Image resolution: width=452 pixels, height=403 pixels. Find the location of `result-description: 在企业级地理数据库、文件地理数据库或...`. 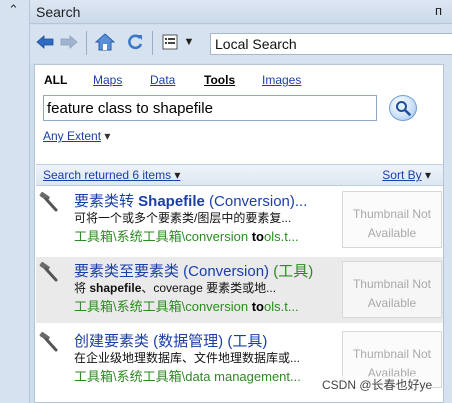

result-description: 在企业级地理数据库、文件地理数据库或... is located at coordinates (187, 358).